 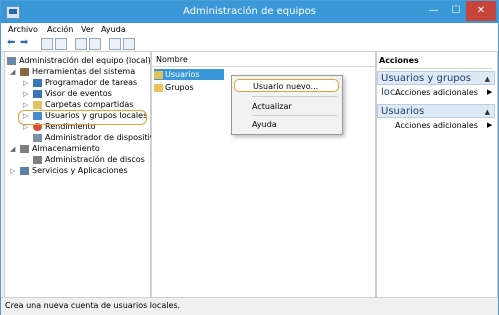 What do you see at coordinates (249, 12) in the screenshot?
I see `title-bar: Administración de equipos — ☐ ✕` at bounding box center [249, 12].